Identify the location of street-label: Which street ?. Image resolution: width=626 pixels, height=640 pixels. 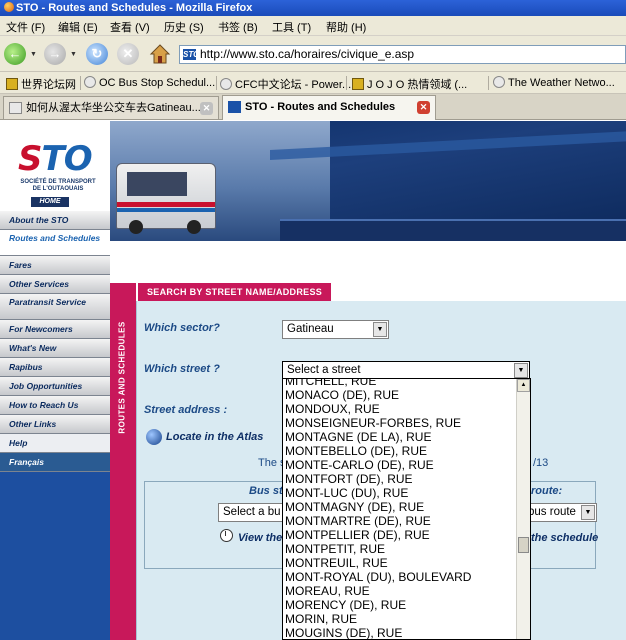
(182, 369).